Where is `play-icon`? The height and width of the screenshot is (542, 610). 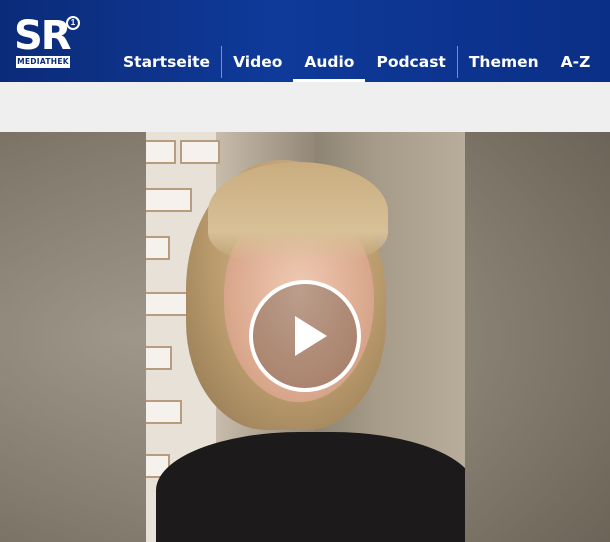
play-icon is located at coordinates (311, 336).